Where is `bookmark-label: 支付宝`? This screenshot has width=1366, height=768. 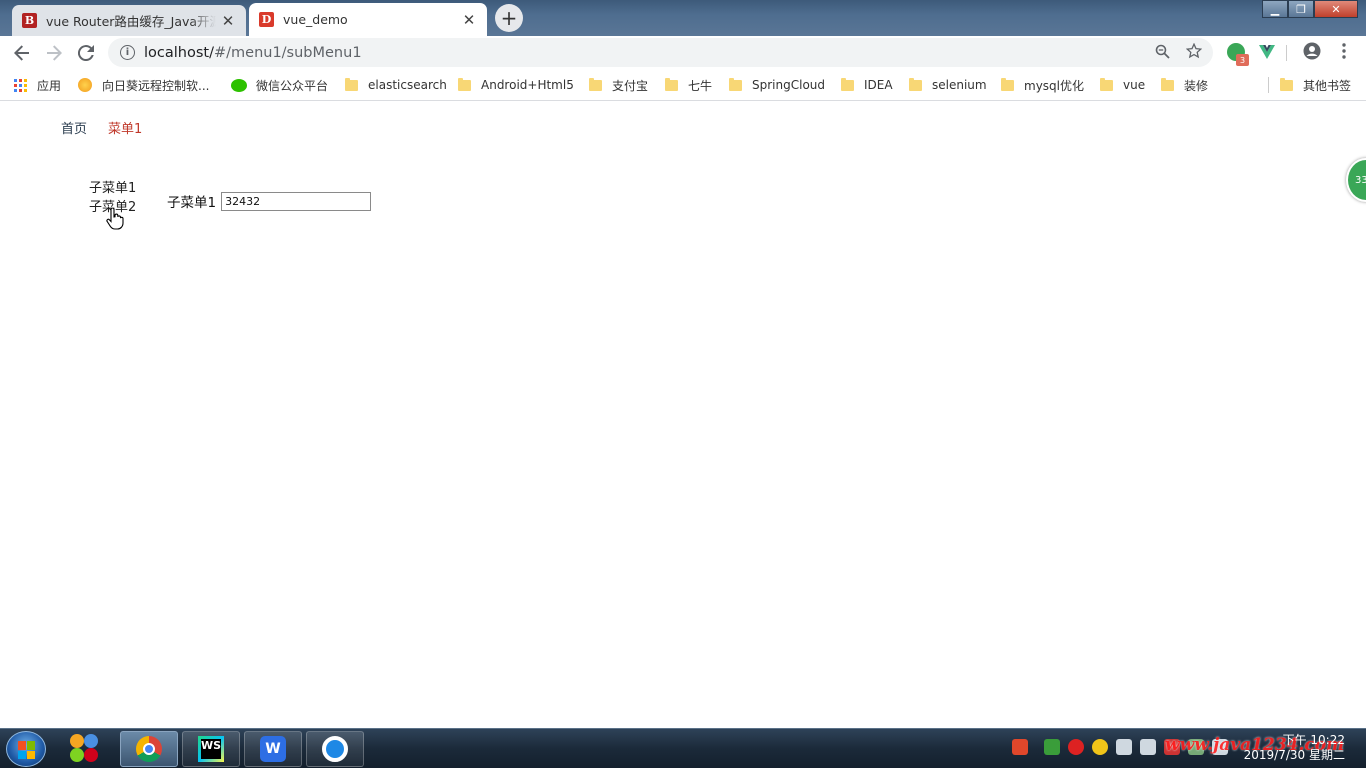
bookmark-label: 支付宝 is located at coordinates (630, 85).